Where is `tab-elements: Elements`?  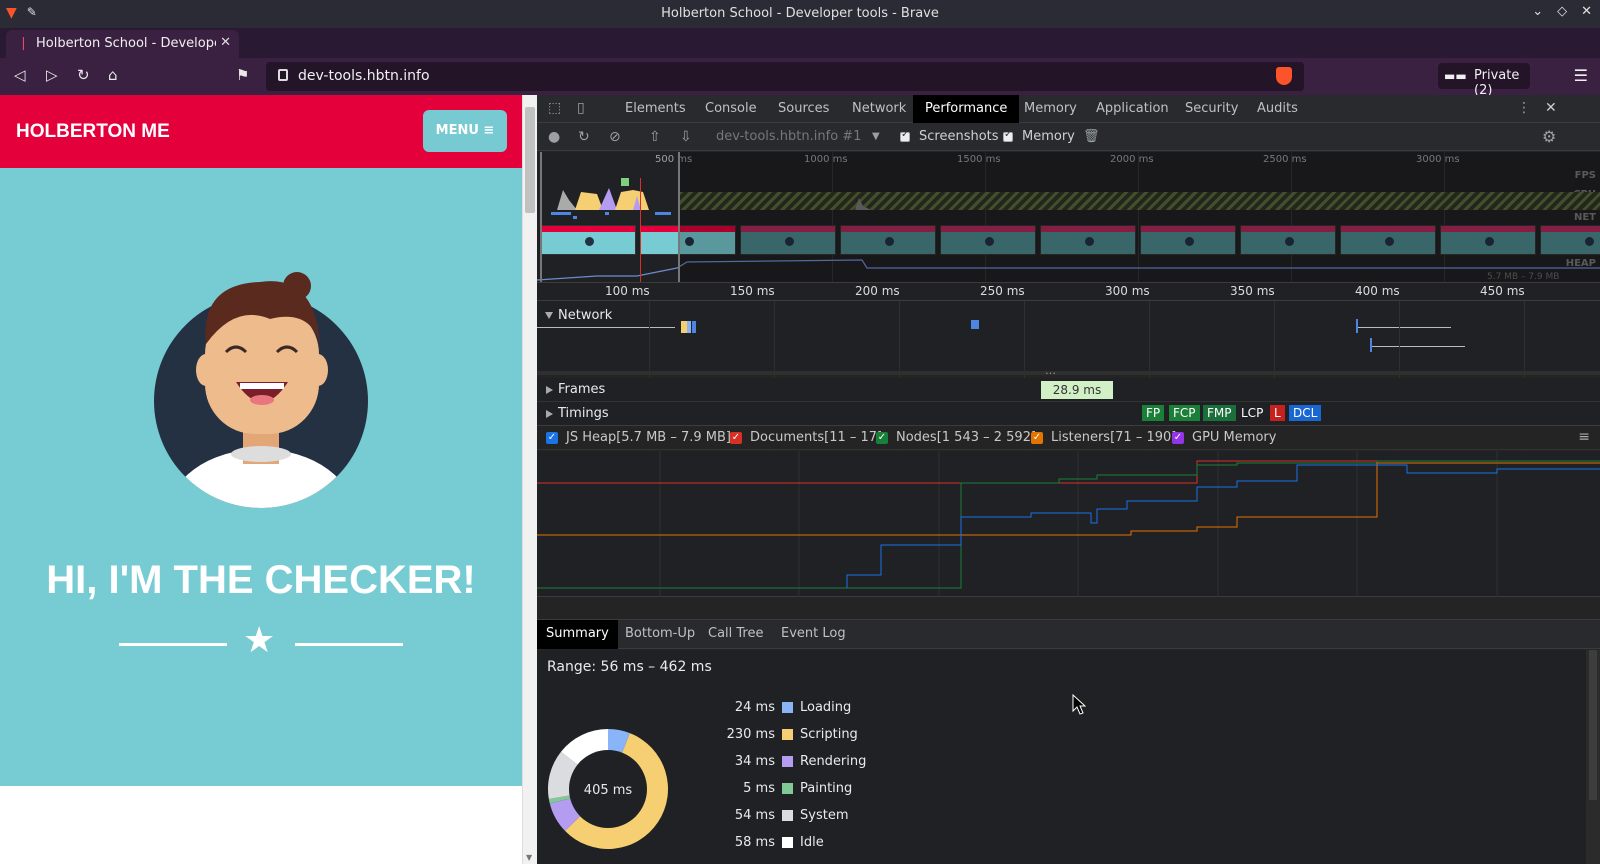
tab-elements: Elements is located at coordinates (655, 109).